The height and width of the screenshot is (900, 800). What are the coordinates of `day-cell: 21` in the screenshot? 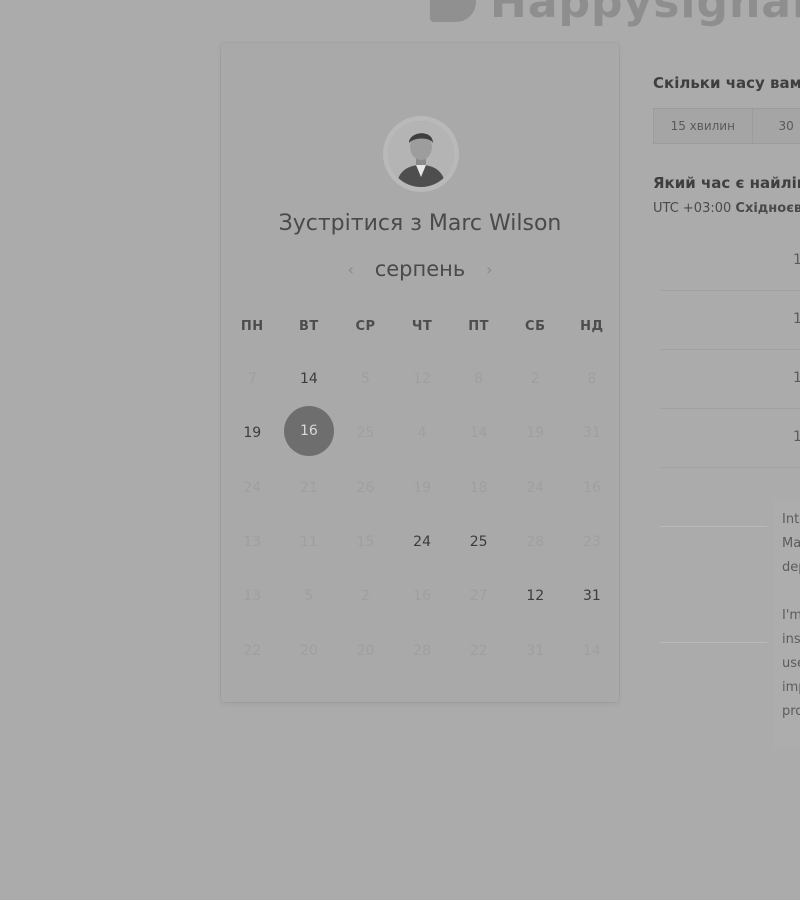 It's located at (309, 488).